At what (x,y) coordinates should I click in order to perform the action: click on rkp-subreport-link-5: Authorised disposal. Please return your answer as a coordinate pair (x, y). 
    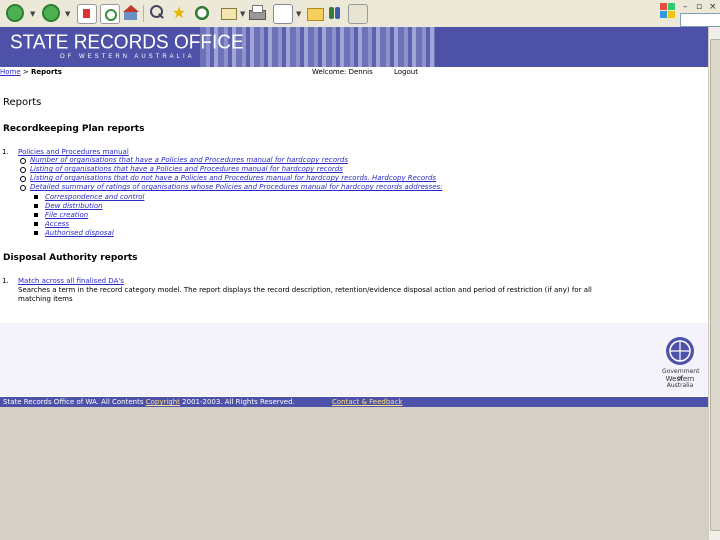
    Looking at the image, I should click on (79, 233).